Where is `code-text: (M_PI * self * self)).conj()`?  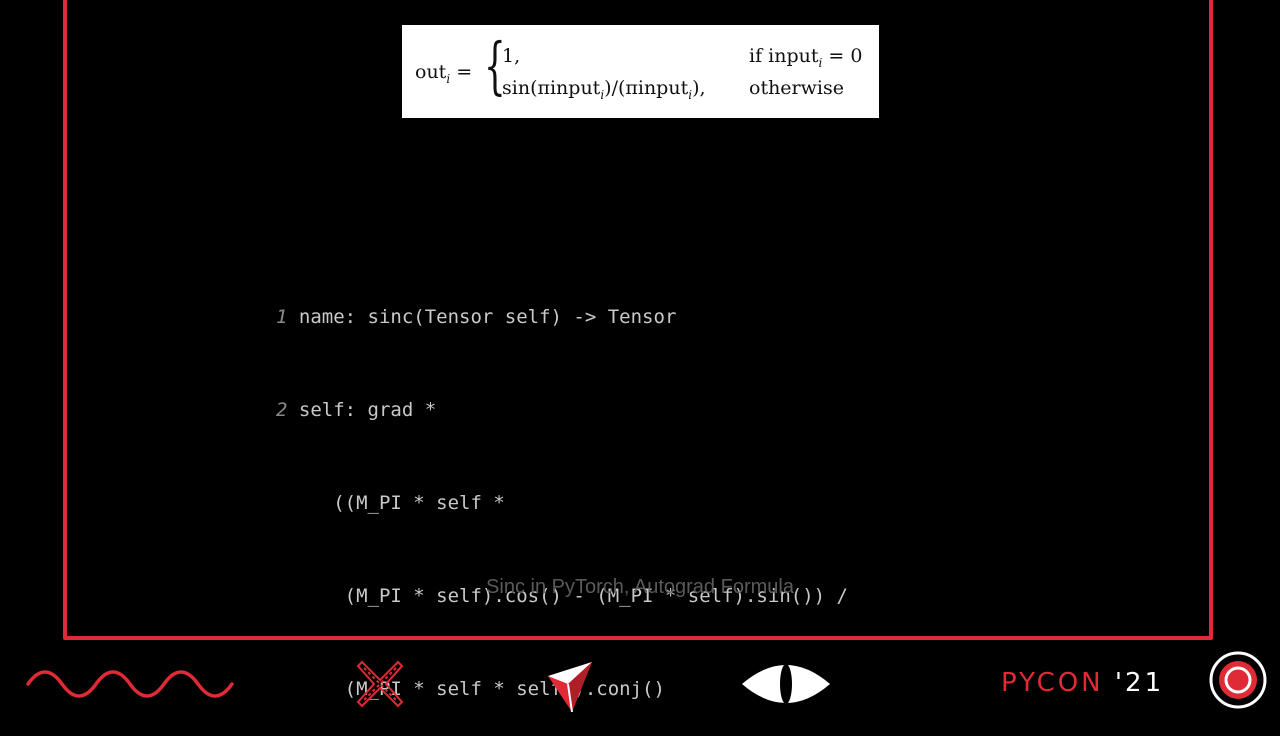
code-text: (M_PI * self * self)).conj() is located at coordinates (470, 689).